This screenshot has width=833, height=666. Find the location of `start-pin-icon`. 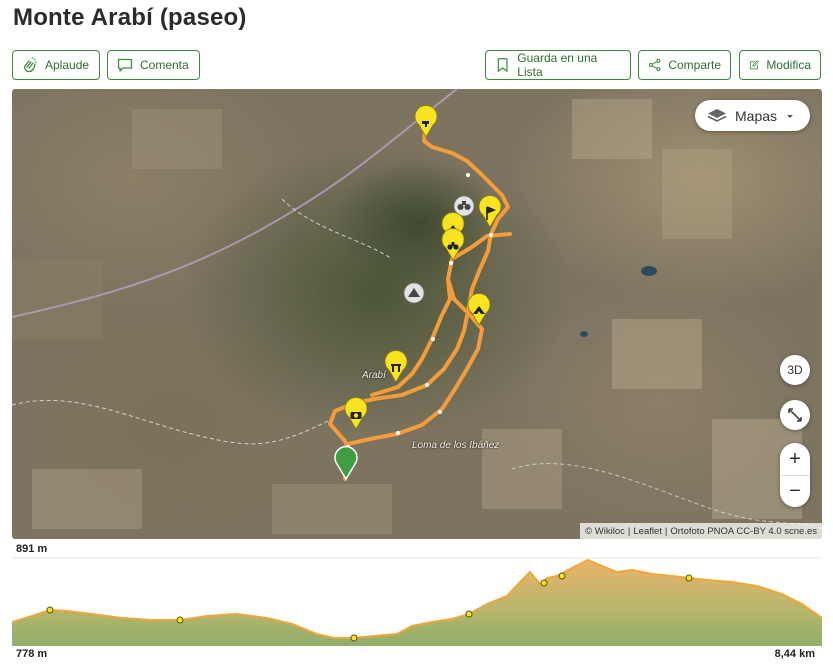

start-pin-icon is located at coordinates (346, 463).